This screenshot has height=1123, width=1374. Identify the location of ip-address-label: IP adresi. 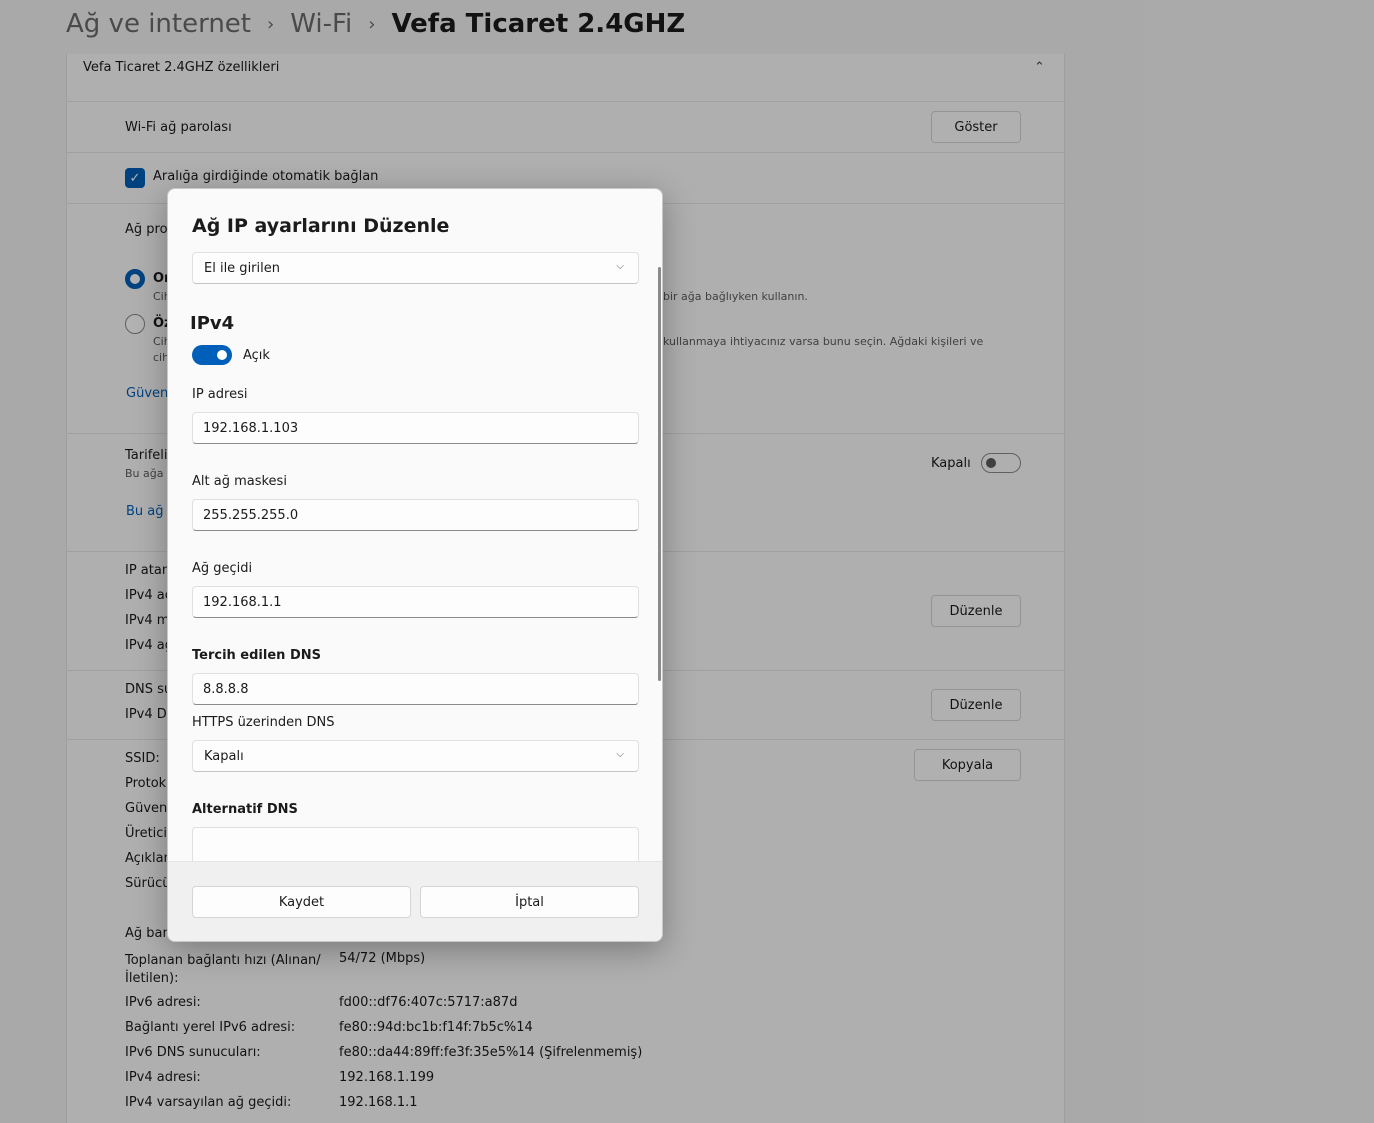
(220, 394).